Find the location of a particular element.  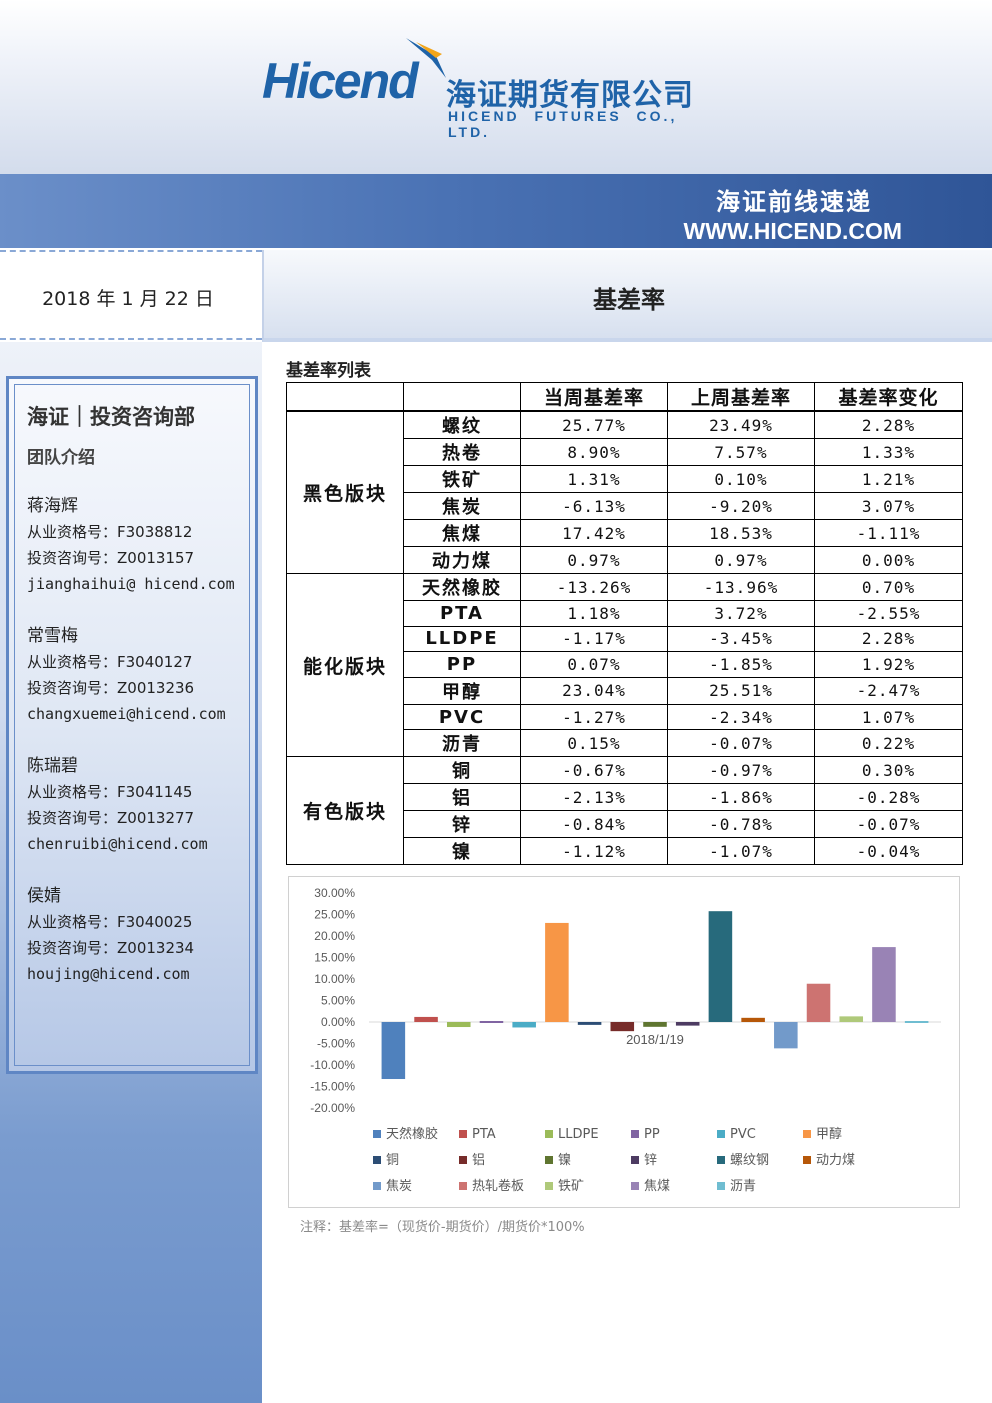

commodity-cell: LLDPE is located at coordinates (462, 639).